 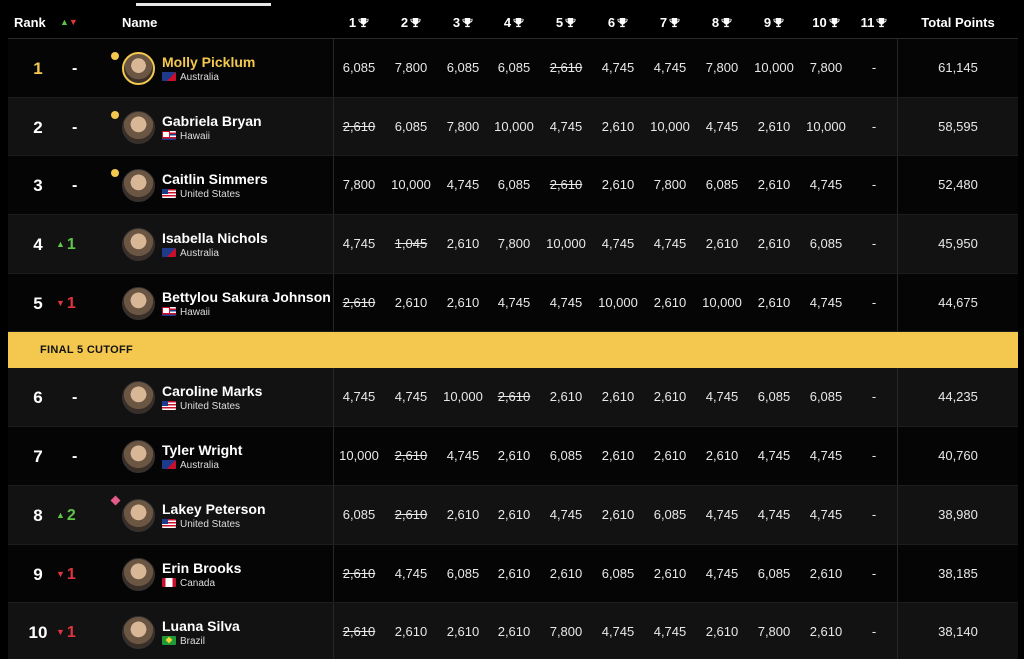 I want to click on event-10-column-header: 10, so click(x=826, y=22).